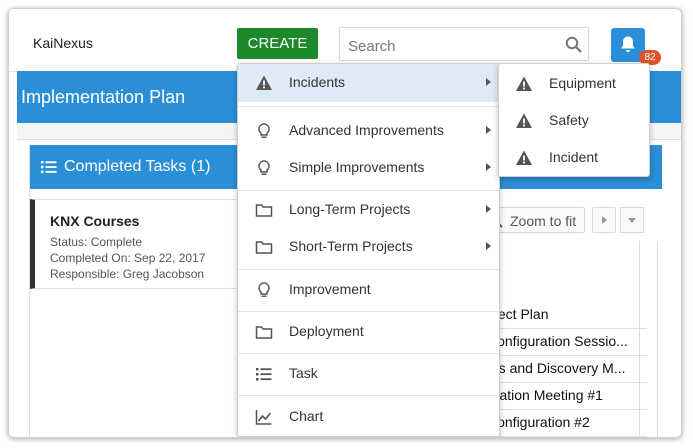 Image resolution: width=693 pixels, height=448 pixels. Describe the element at coordinates (351, 246) in the screenshot. I see `menu-item-label: Short-Term Projects` at that location.